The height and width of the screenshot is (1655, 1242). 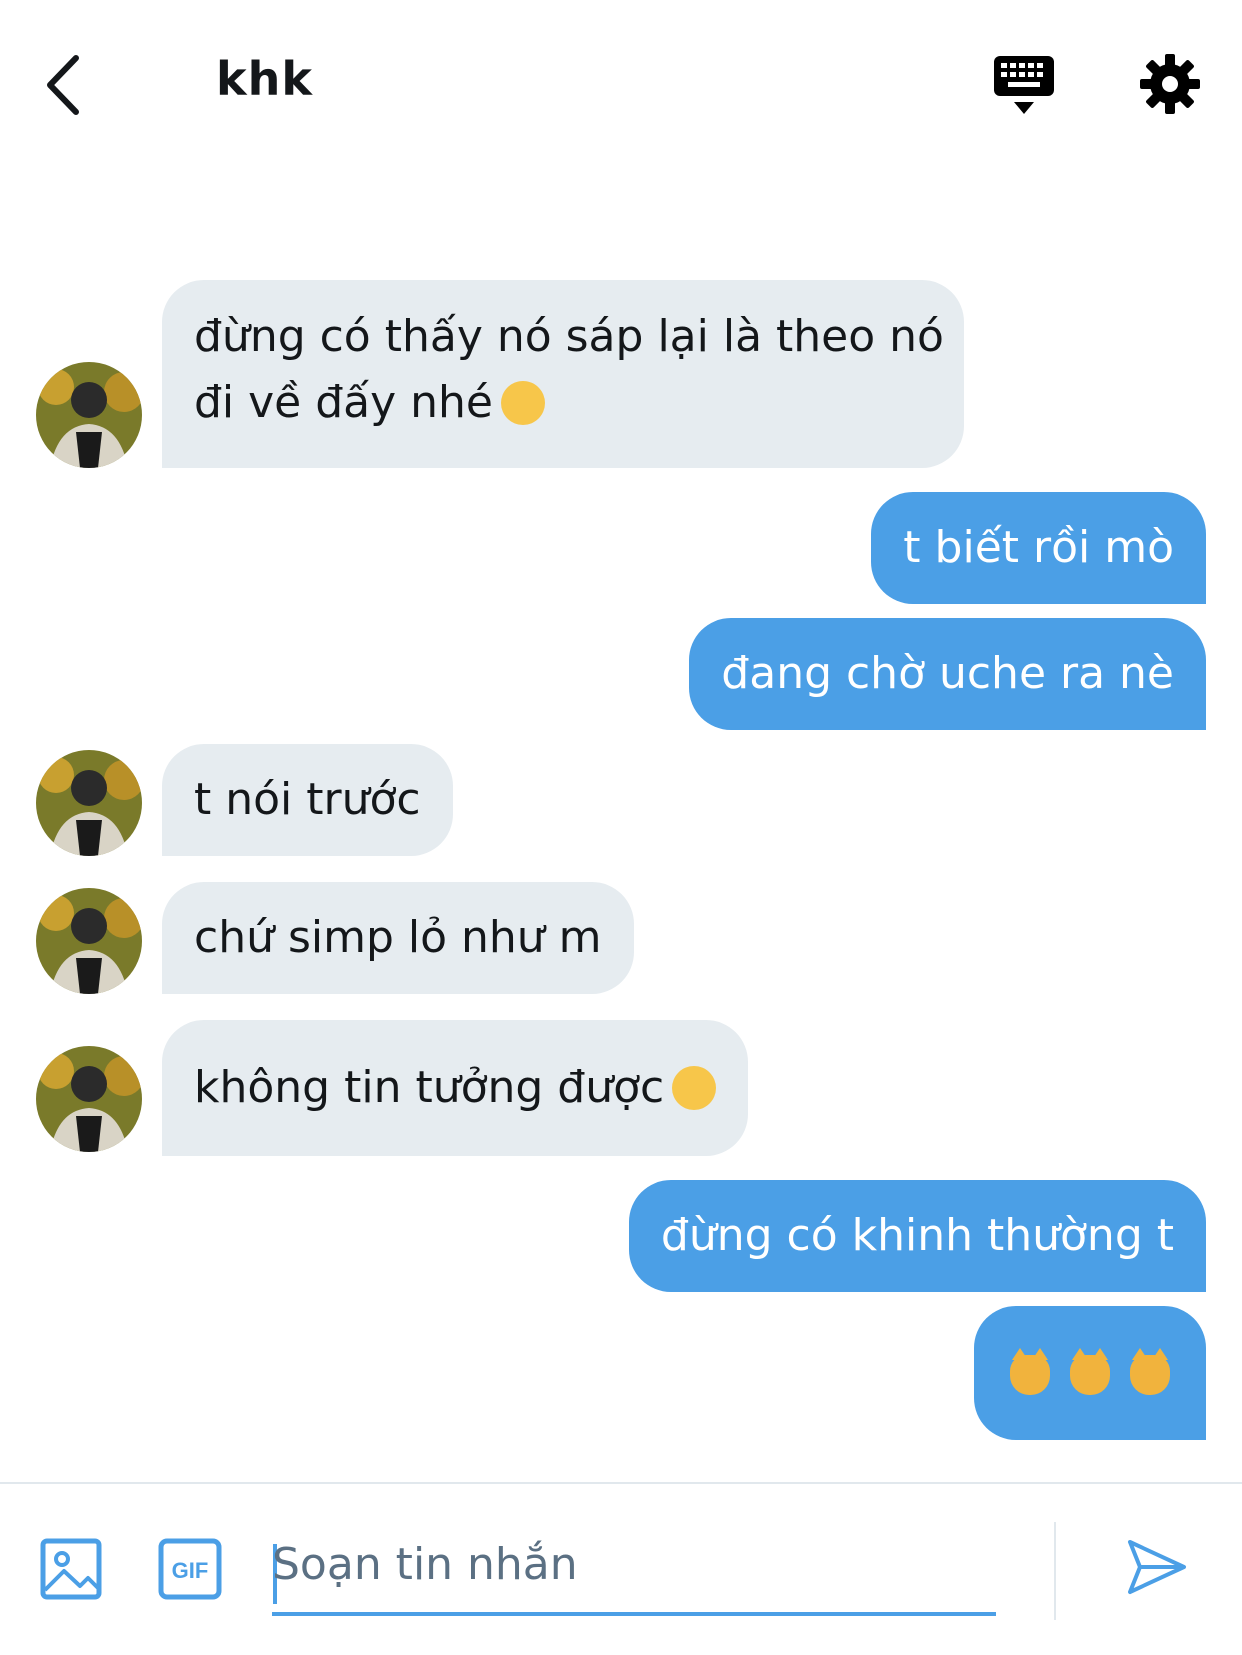 What do you see at coordinates (523, 403) in the screenshot?
I see `slightly-smiling-face-icon` at bounding box center [523, 403].